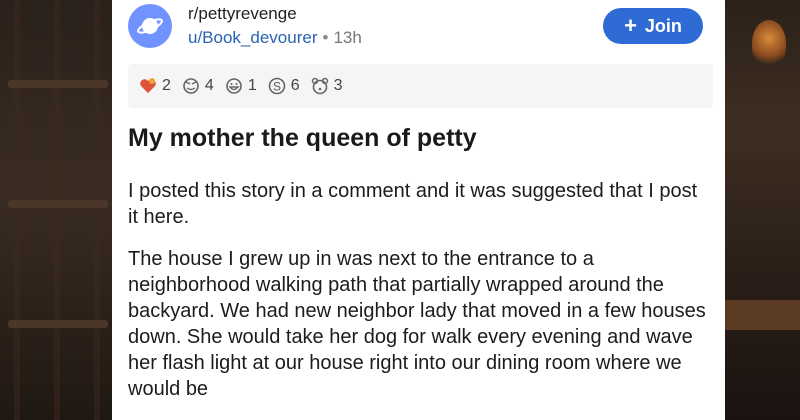 The width and height of the screenshot is (800, 420). I want to click on background-left-photo, so click(56, 210).